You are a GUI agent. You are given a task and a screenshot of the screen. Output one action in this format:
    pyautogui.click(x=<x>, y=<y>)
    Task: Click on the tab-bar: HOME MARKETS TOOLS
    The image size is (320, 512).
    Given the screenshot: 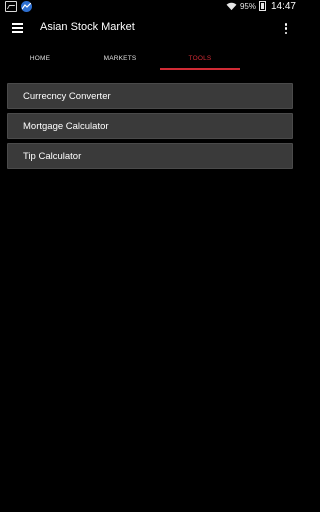 What is the action you would take?
    pyautogui.click(x=150, y=58)
    